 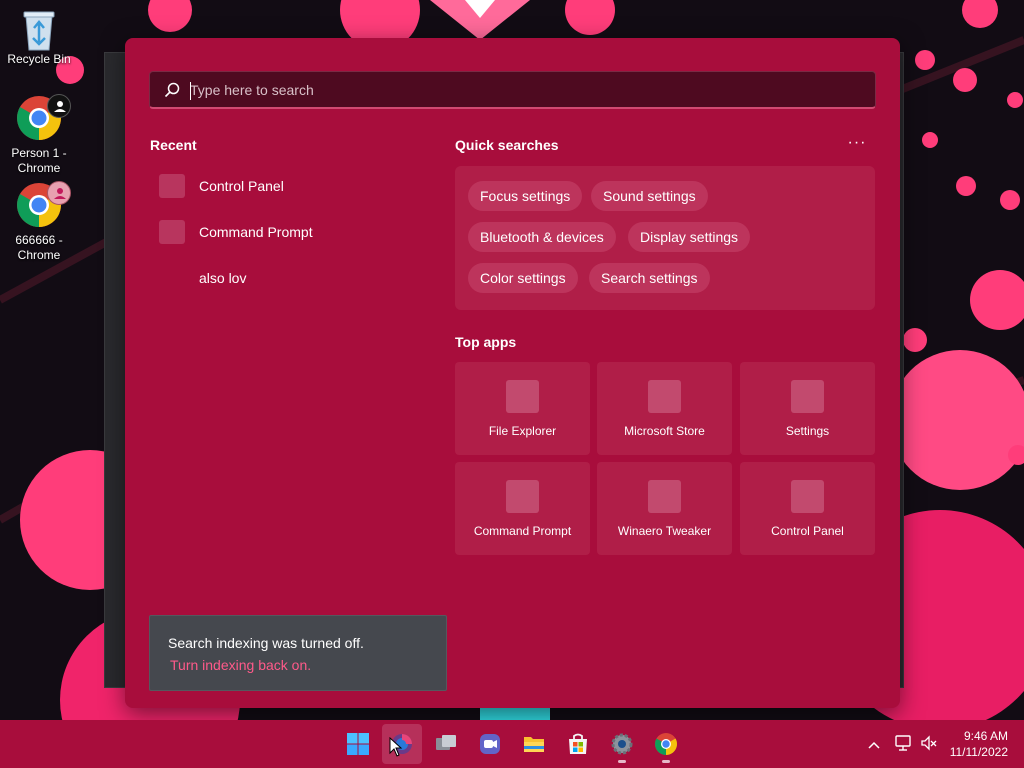 I want to click on chevron-up-icon, so click(x=874, y=746).